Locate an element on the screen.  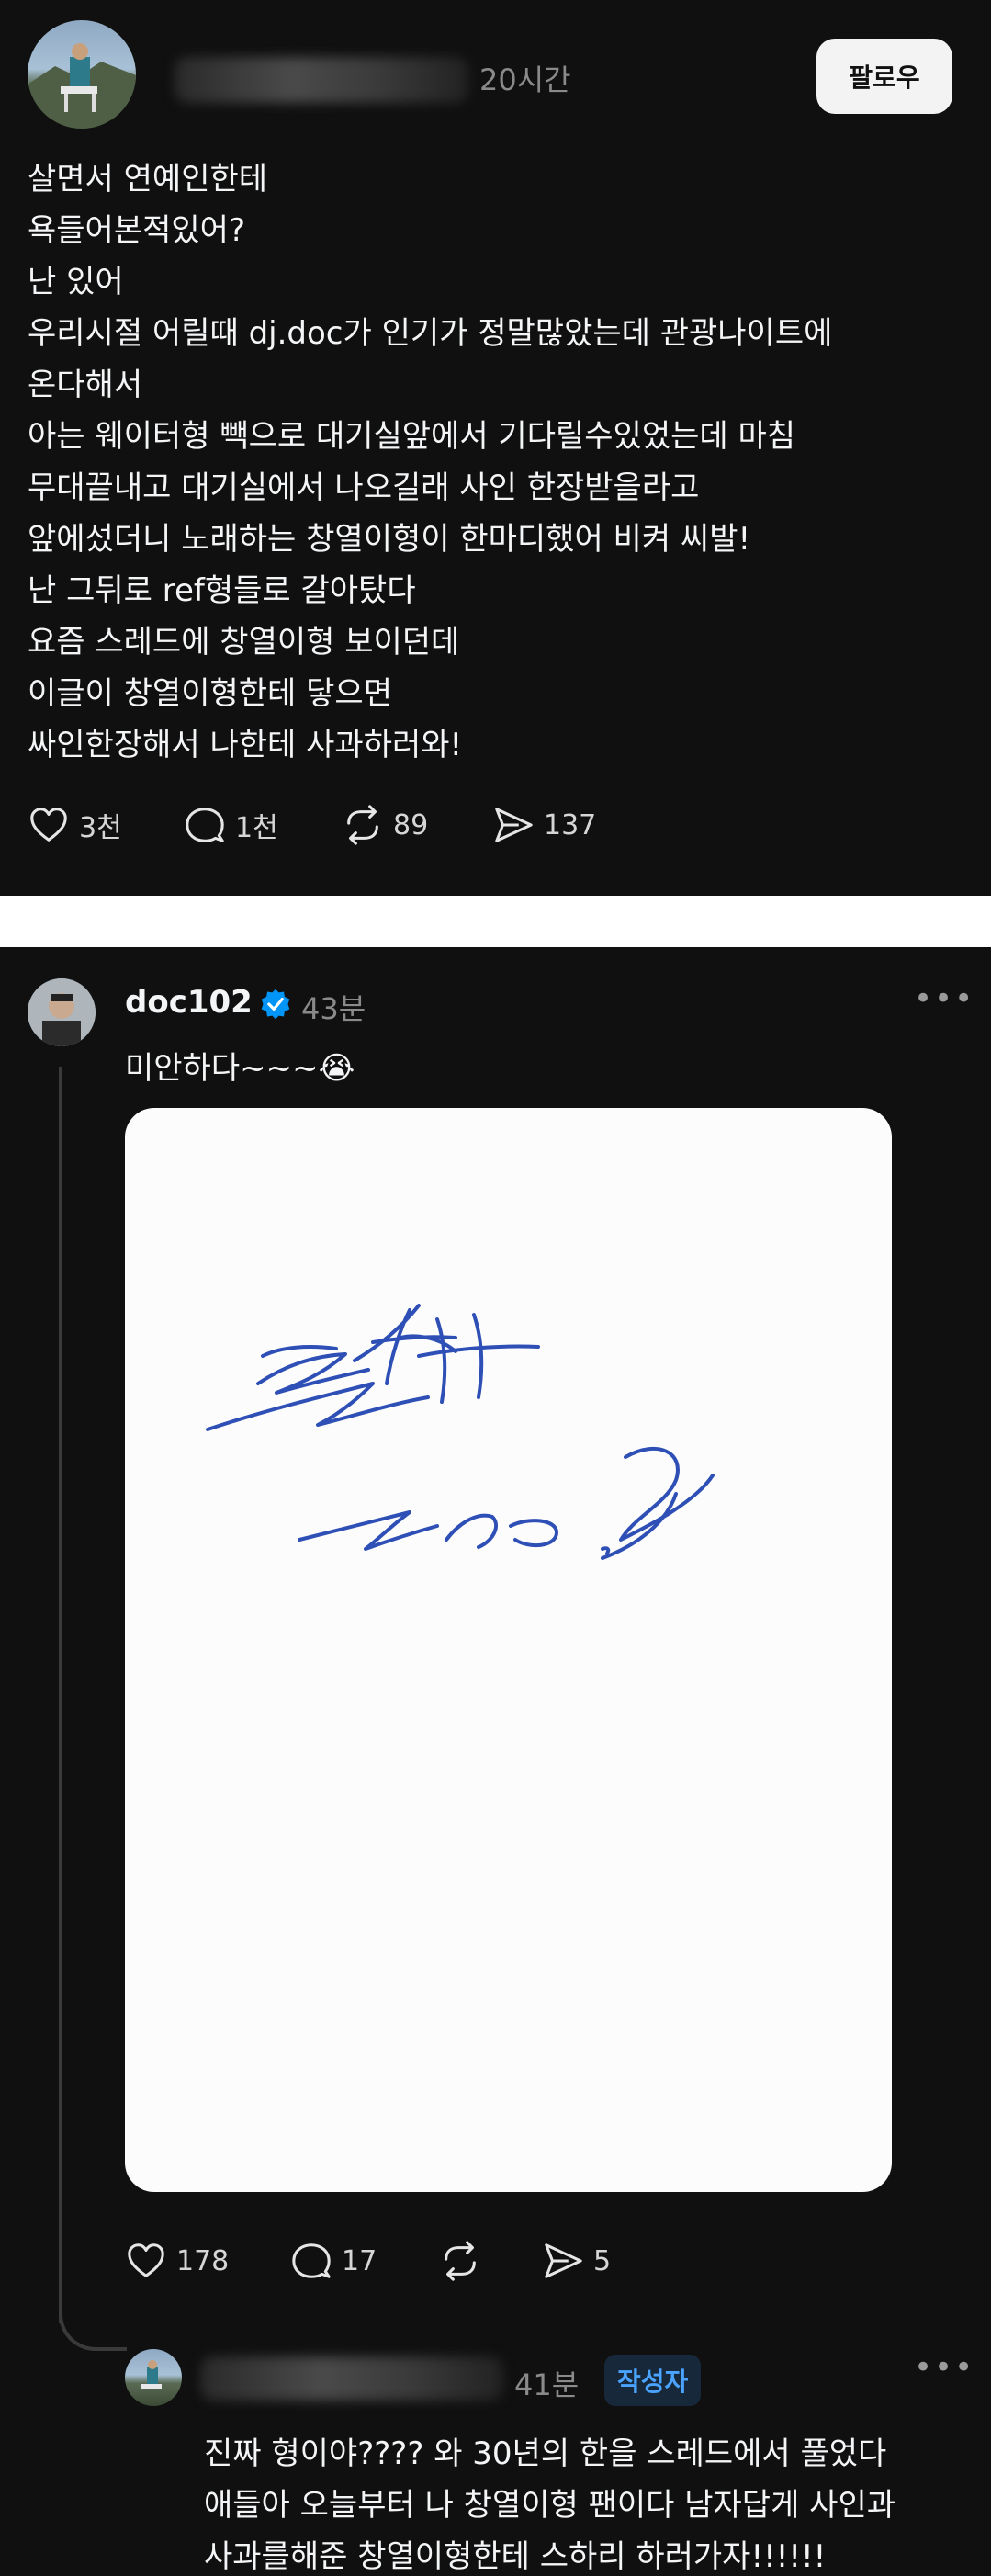
follow-button: 팔로우 is located at coordinates (884, 76).